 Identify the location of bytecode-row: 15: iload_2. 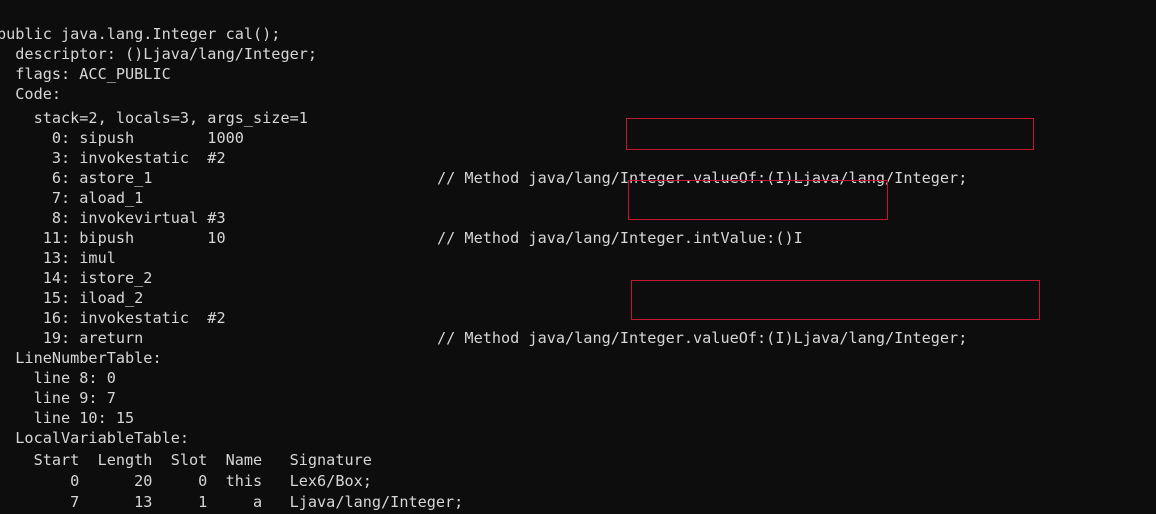
(72, 287).